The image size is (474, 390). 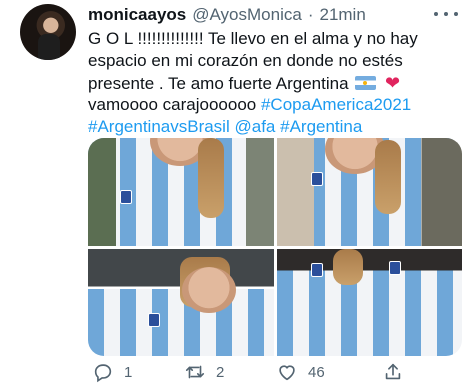 What do you see at coordinates (393, 83) in the screenshot?
I see `red-heart-icon: ❤` at bounding box center [393, 83].